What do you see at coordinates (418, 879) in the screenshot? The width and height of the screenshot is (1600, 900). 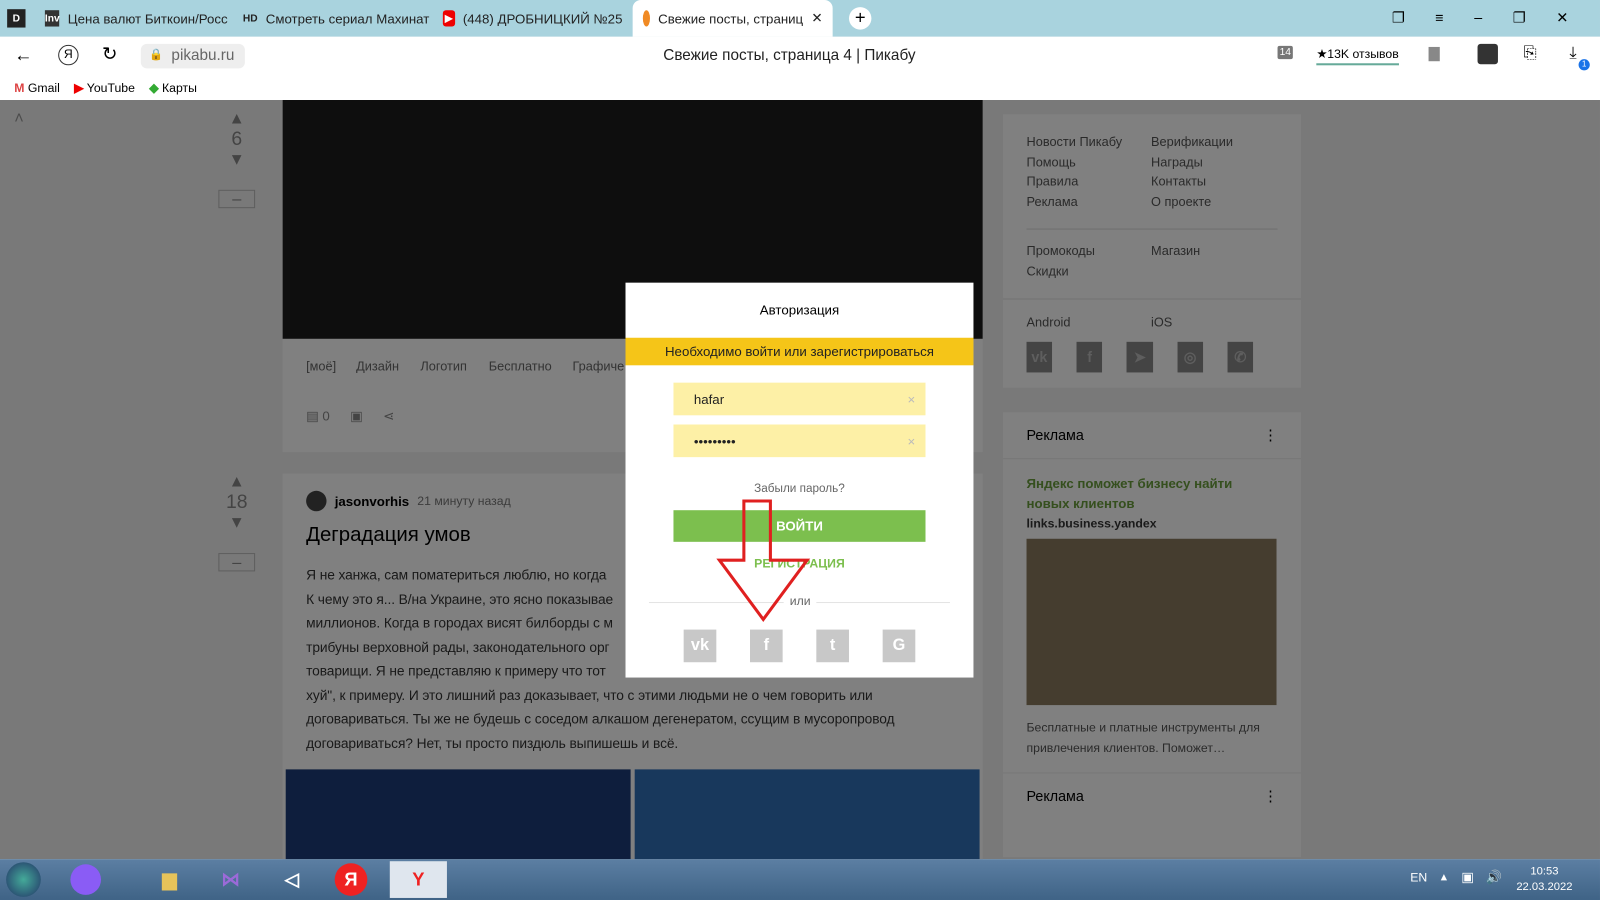 I see `yandex-browser-taskbar: Y` at bounding box center [418, 879].